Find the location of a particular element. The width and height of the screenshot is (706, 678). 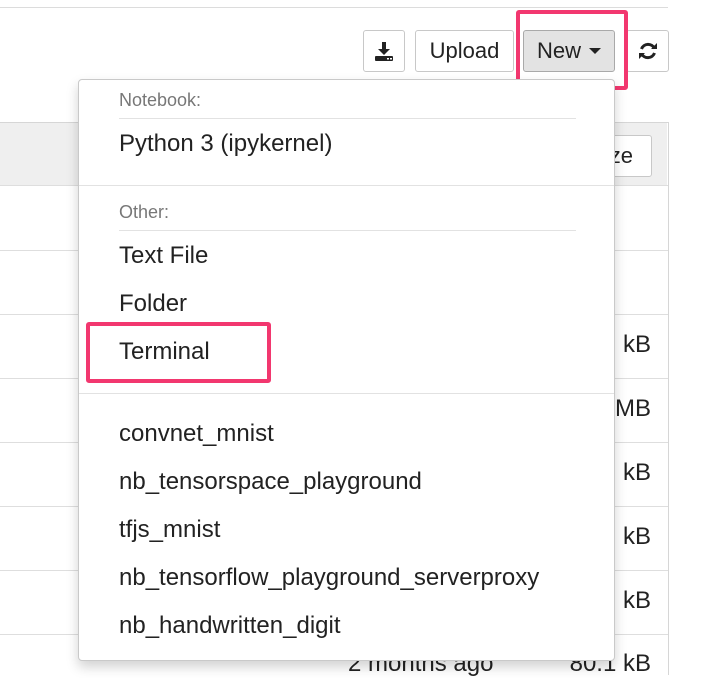

download-icon is located at coordinates (384, 51).